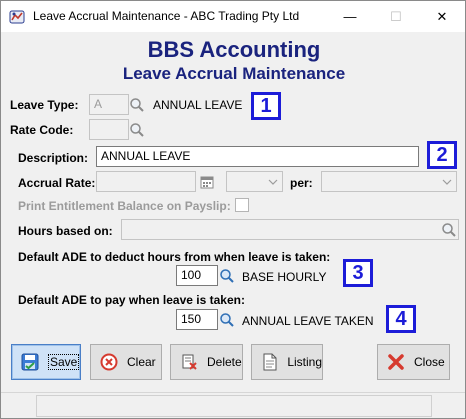 The height and width of the screenshot is (419, 466). I want to click on delete-icon, so click(189, 362).